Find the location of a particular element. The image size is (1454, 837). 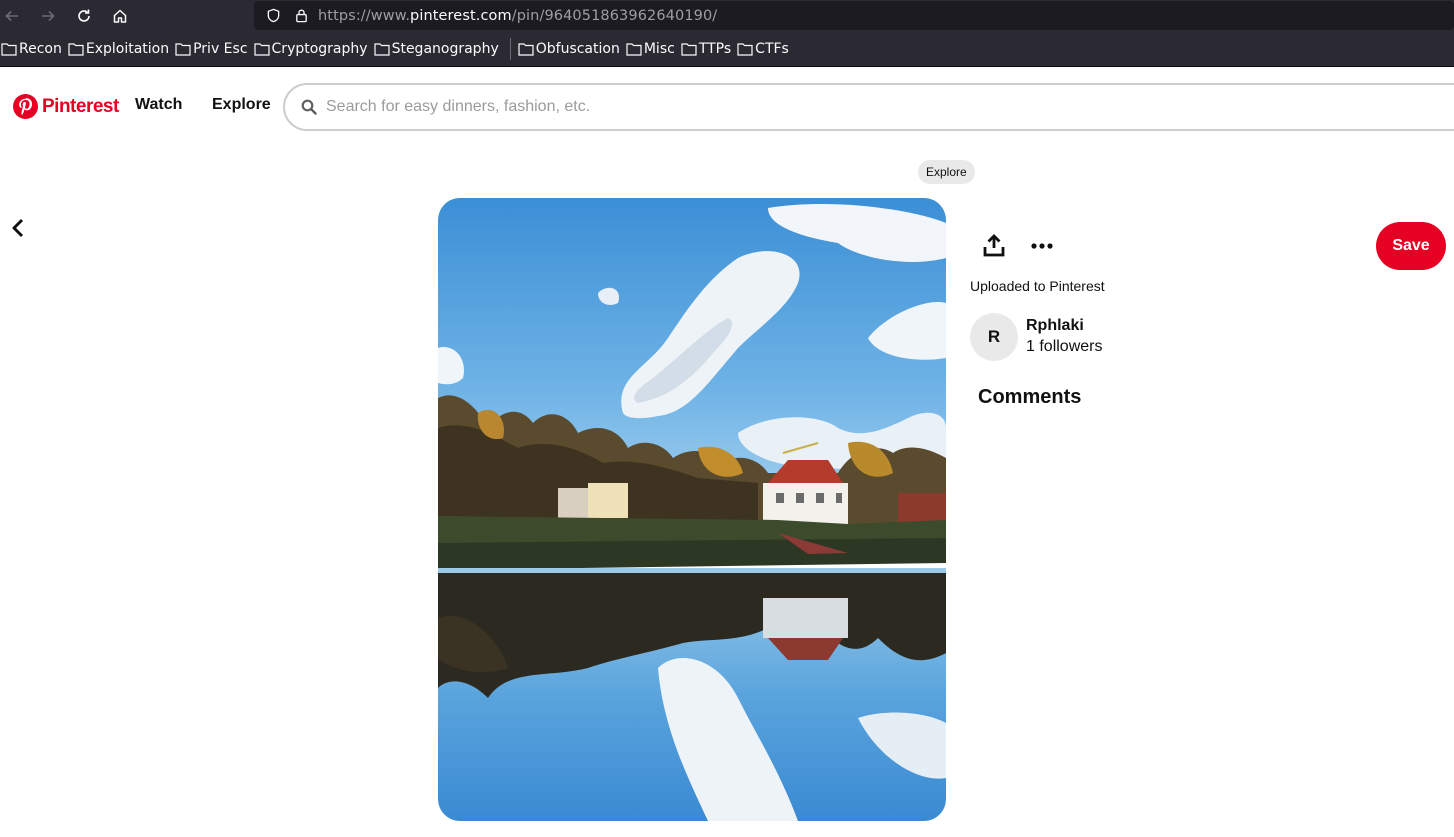

bookmark-recon: Recon is located at coordinates (33, 49).